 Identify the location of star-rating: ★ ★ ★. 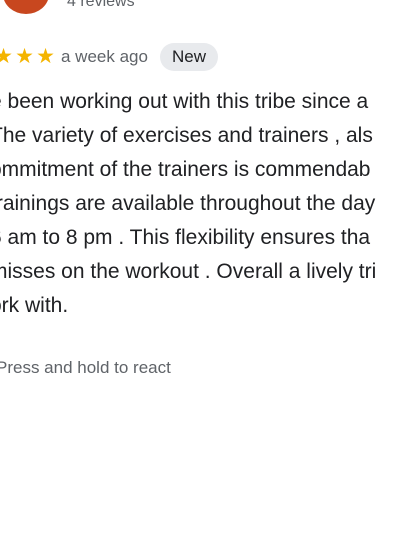
(28, 57).